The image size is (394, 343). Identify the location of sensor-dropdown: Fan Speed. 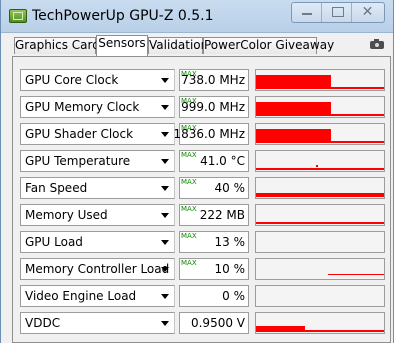
(97, 188).